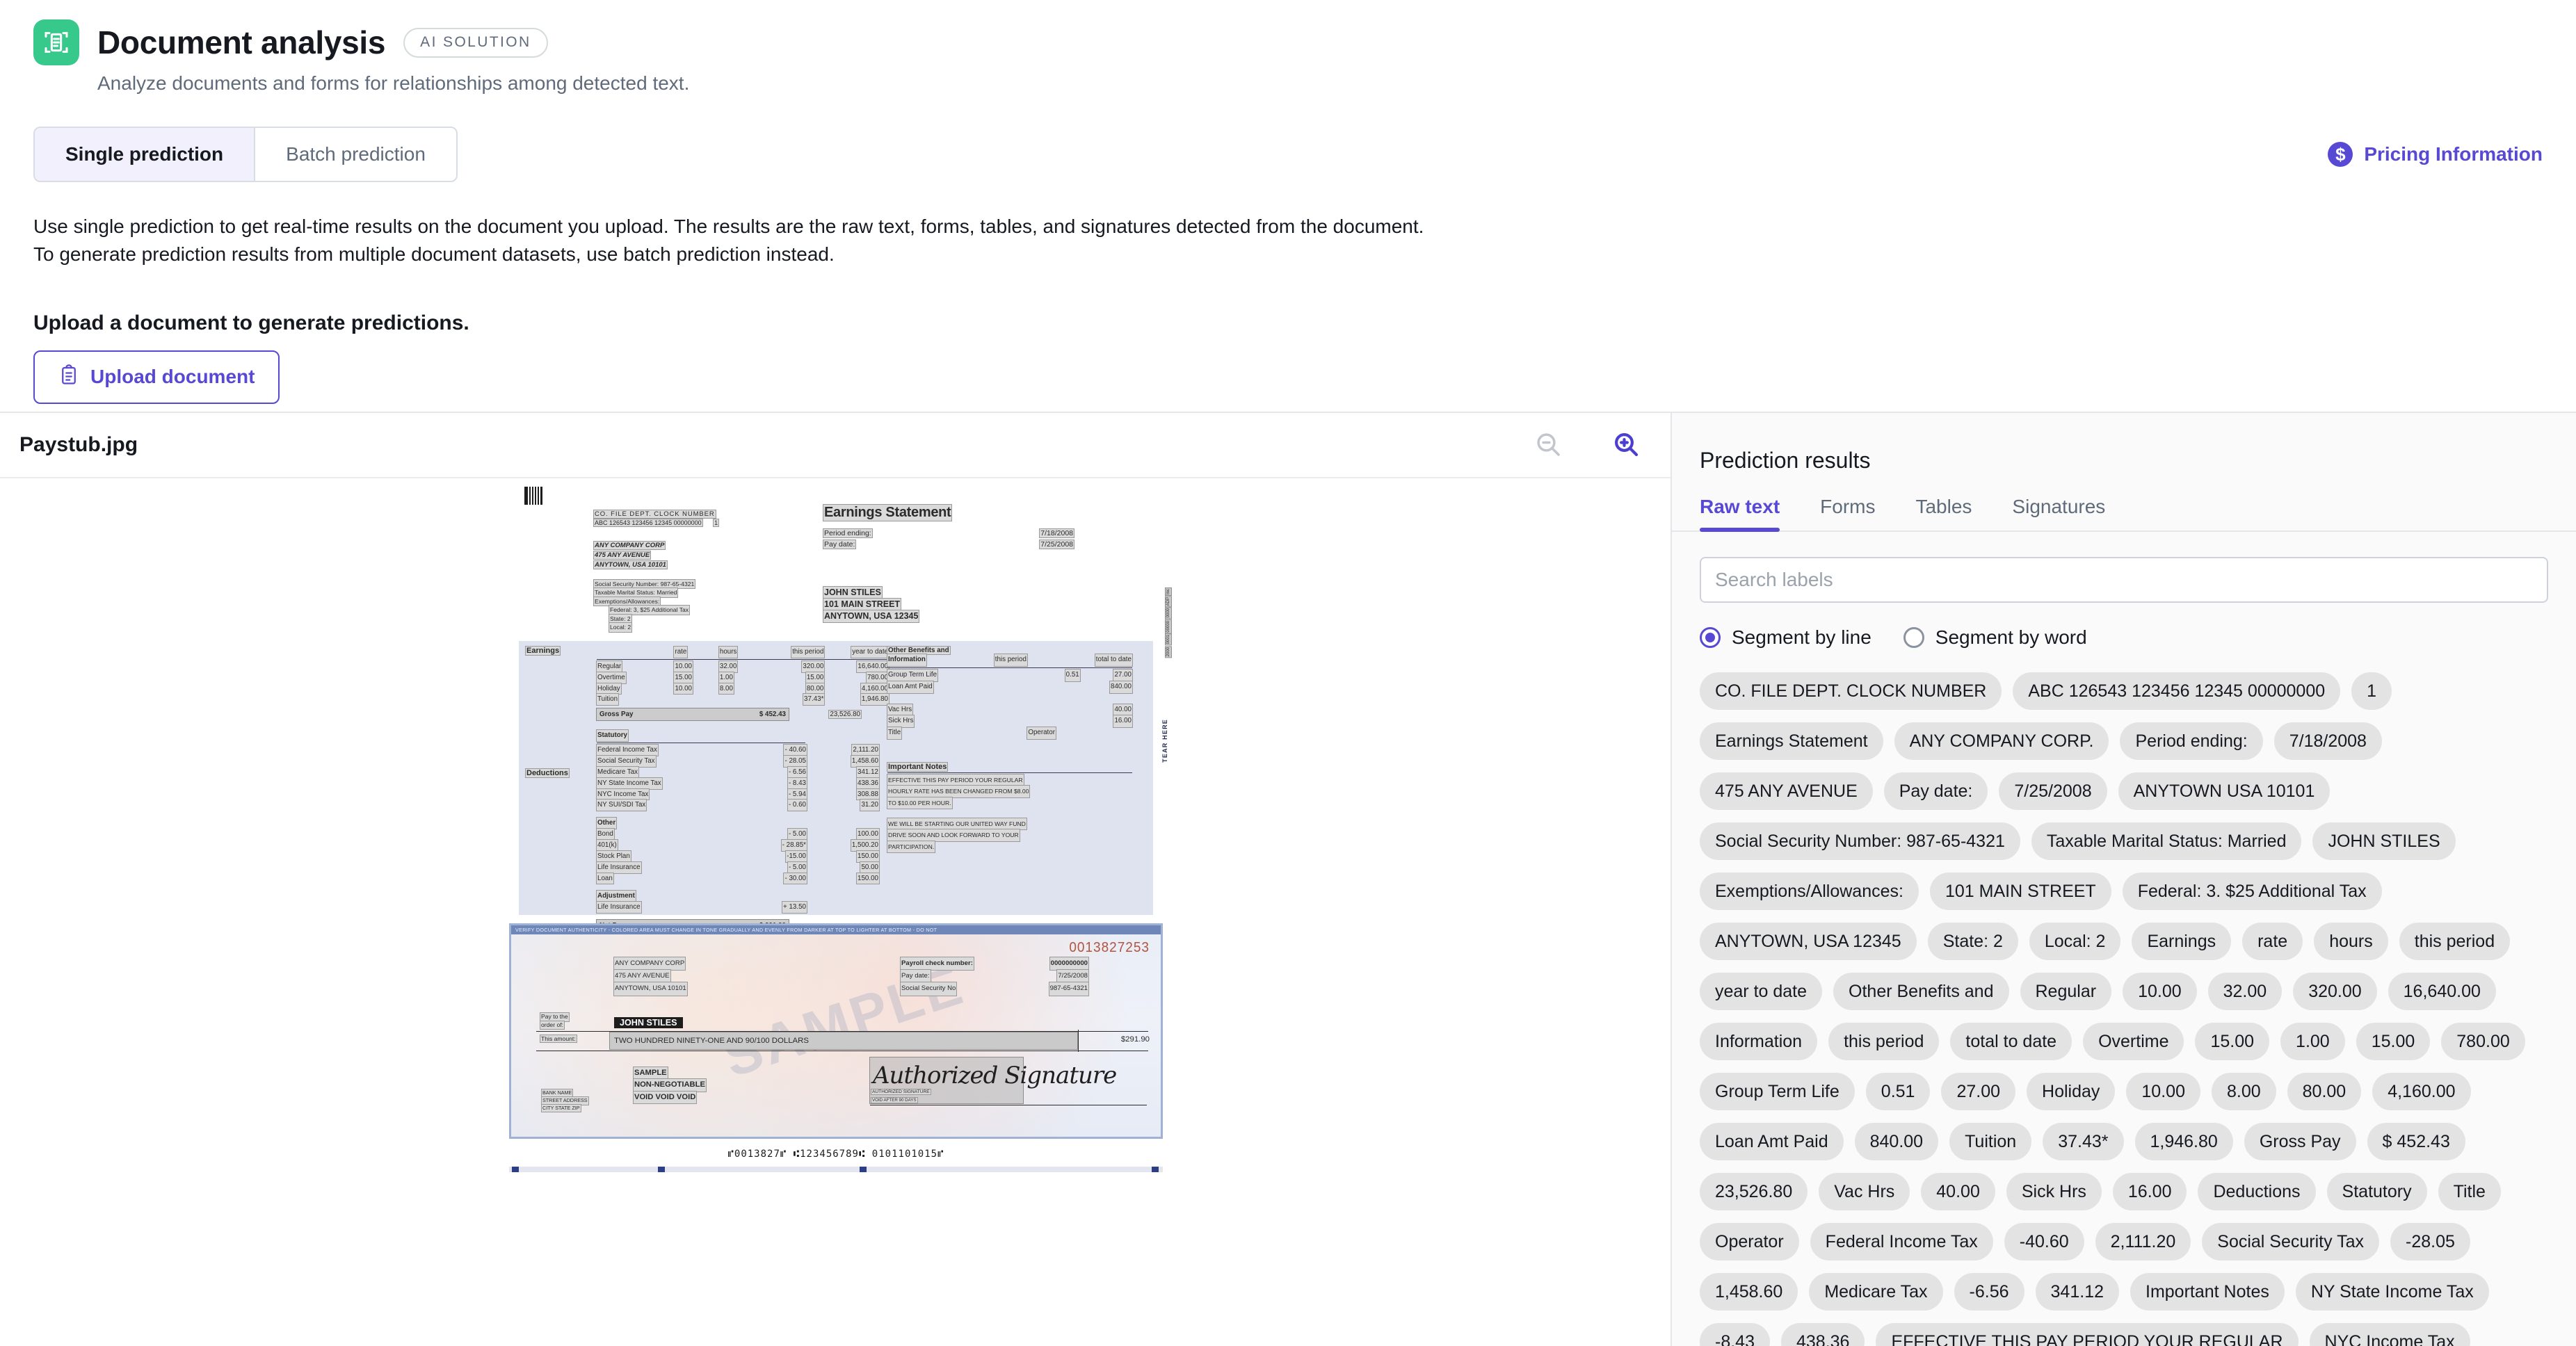  Describe the element at coordinates (2084, 1141) in the screenshot. I see `label-chip: 37.43*` at that location.